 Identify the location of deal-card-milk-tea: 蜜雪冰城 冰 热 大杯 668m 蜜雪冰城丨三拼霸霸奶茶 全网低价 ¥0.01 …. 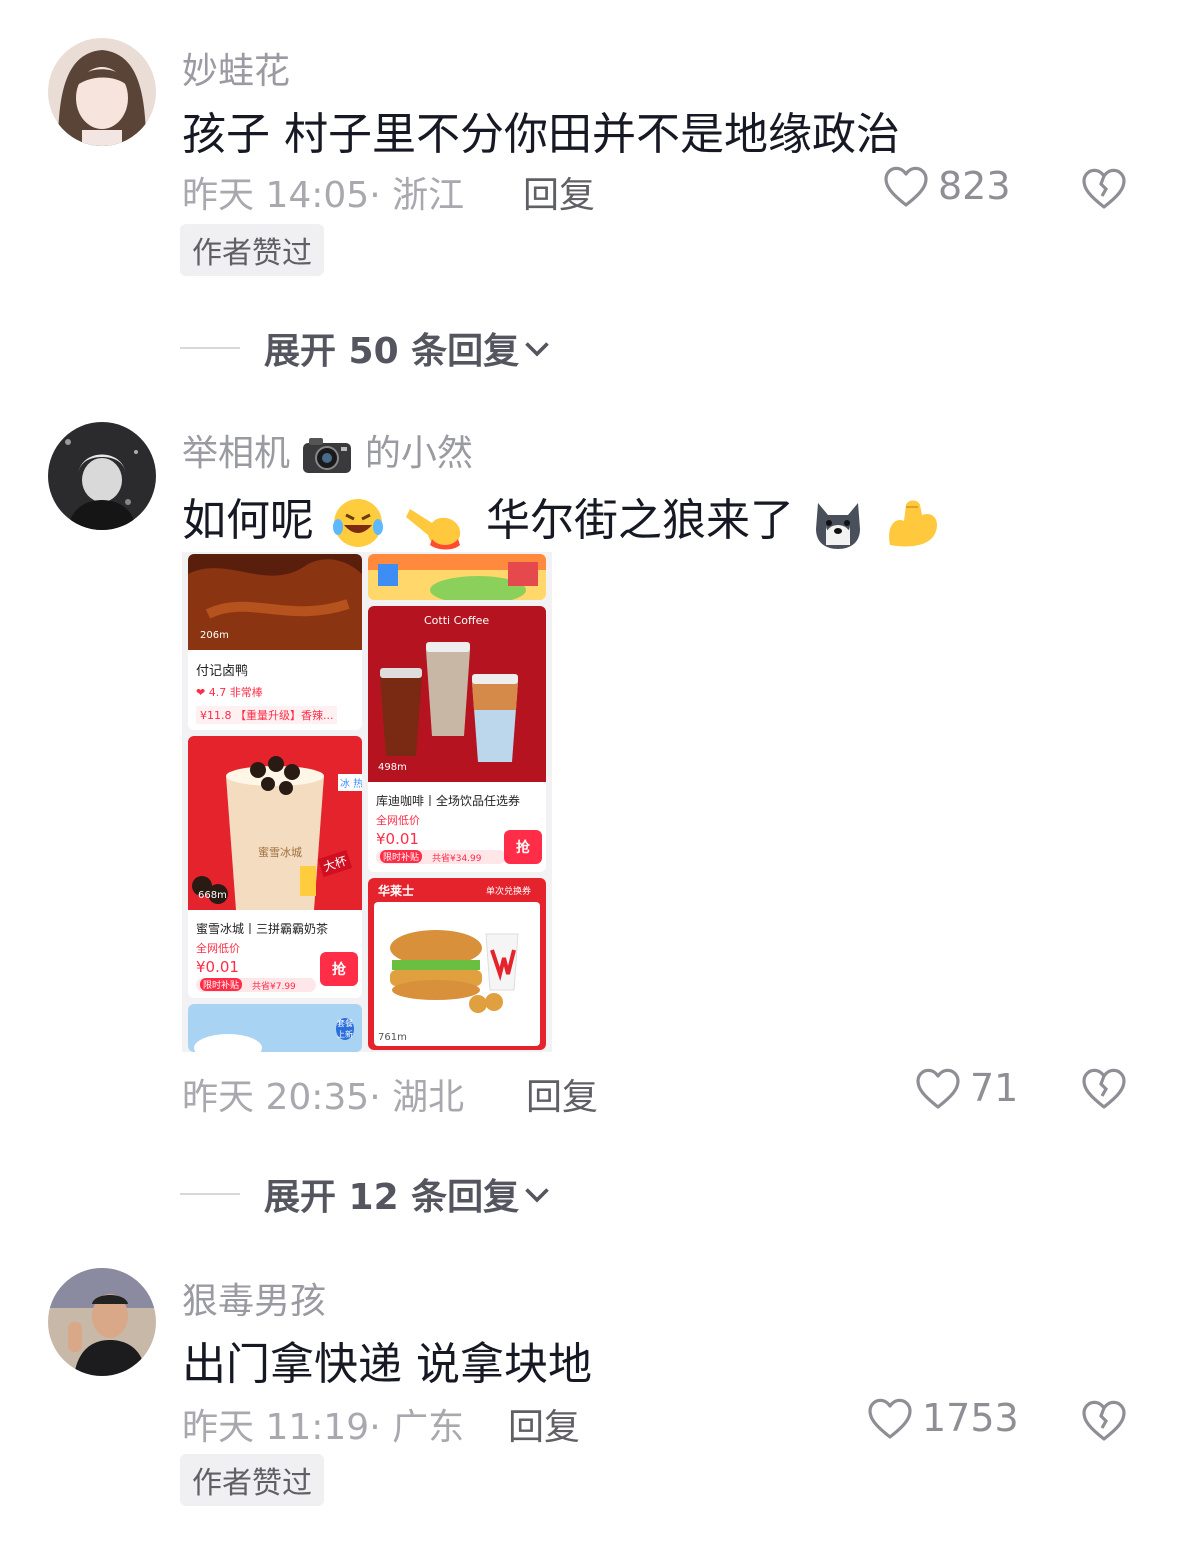
(275, 867).